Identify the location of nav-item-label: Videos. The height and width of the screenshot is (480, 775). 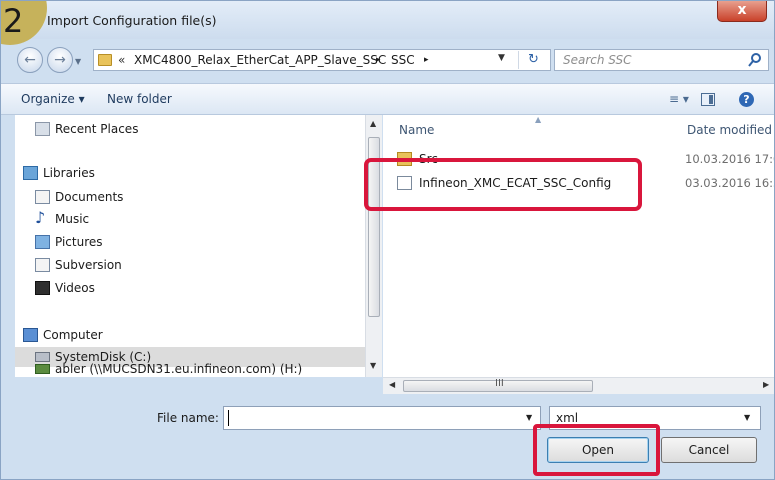
(75, 288).